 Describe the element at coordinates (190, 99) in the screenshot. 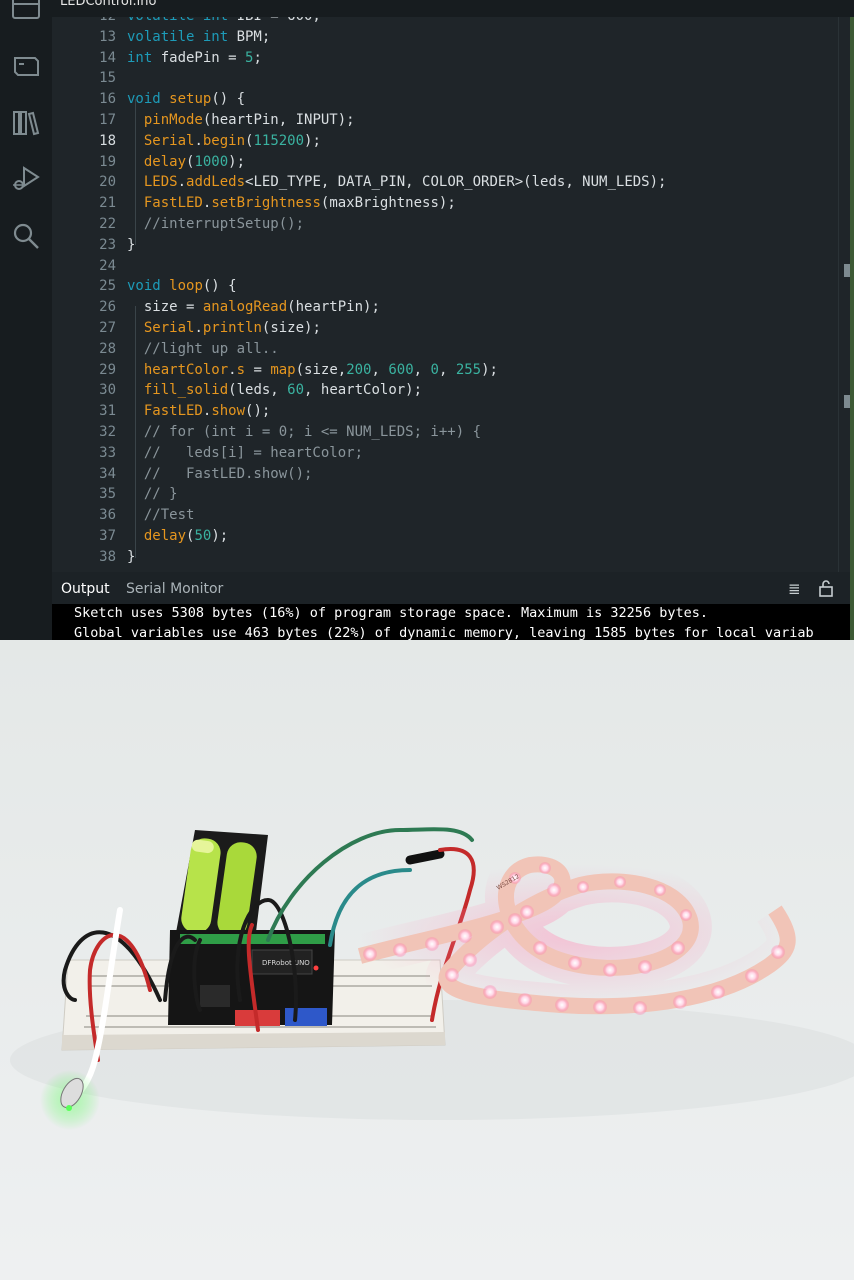

I see `code-token: setup` at that location.